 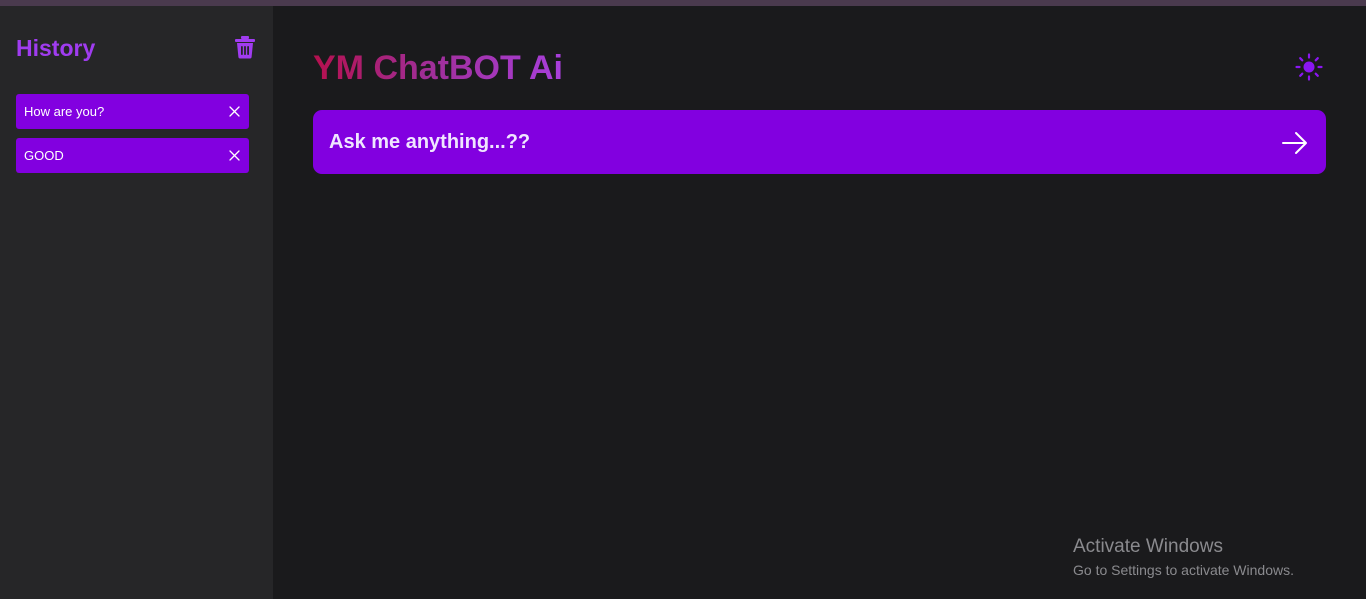 I want to click on arrow-right-icon, so click(x=1294, y=143).